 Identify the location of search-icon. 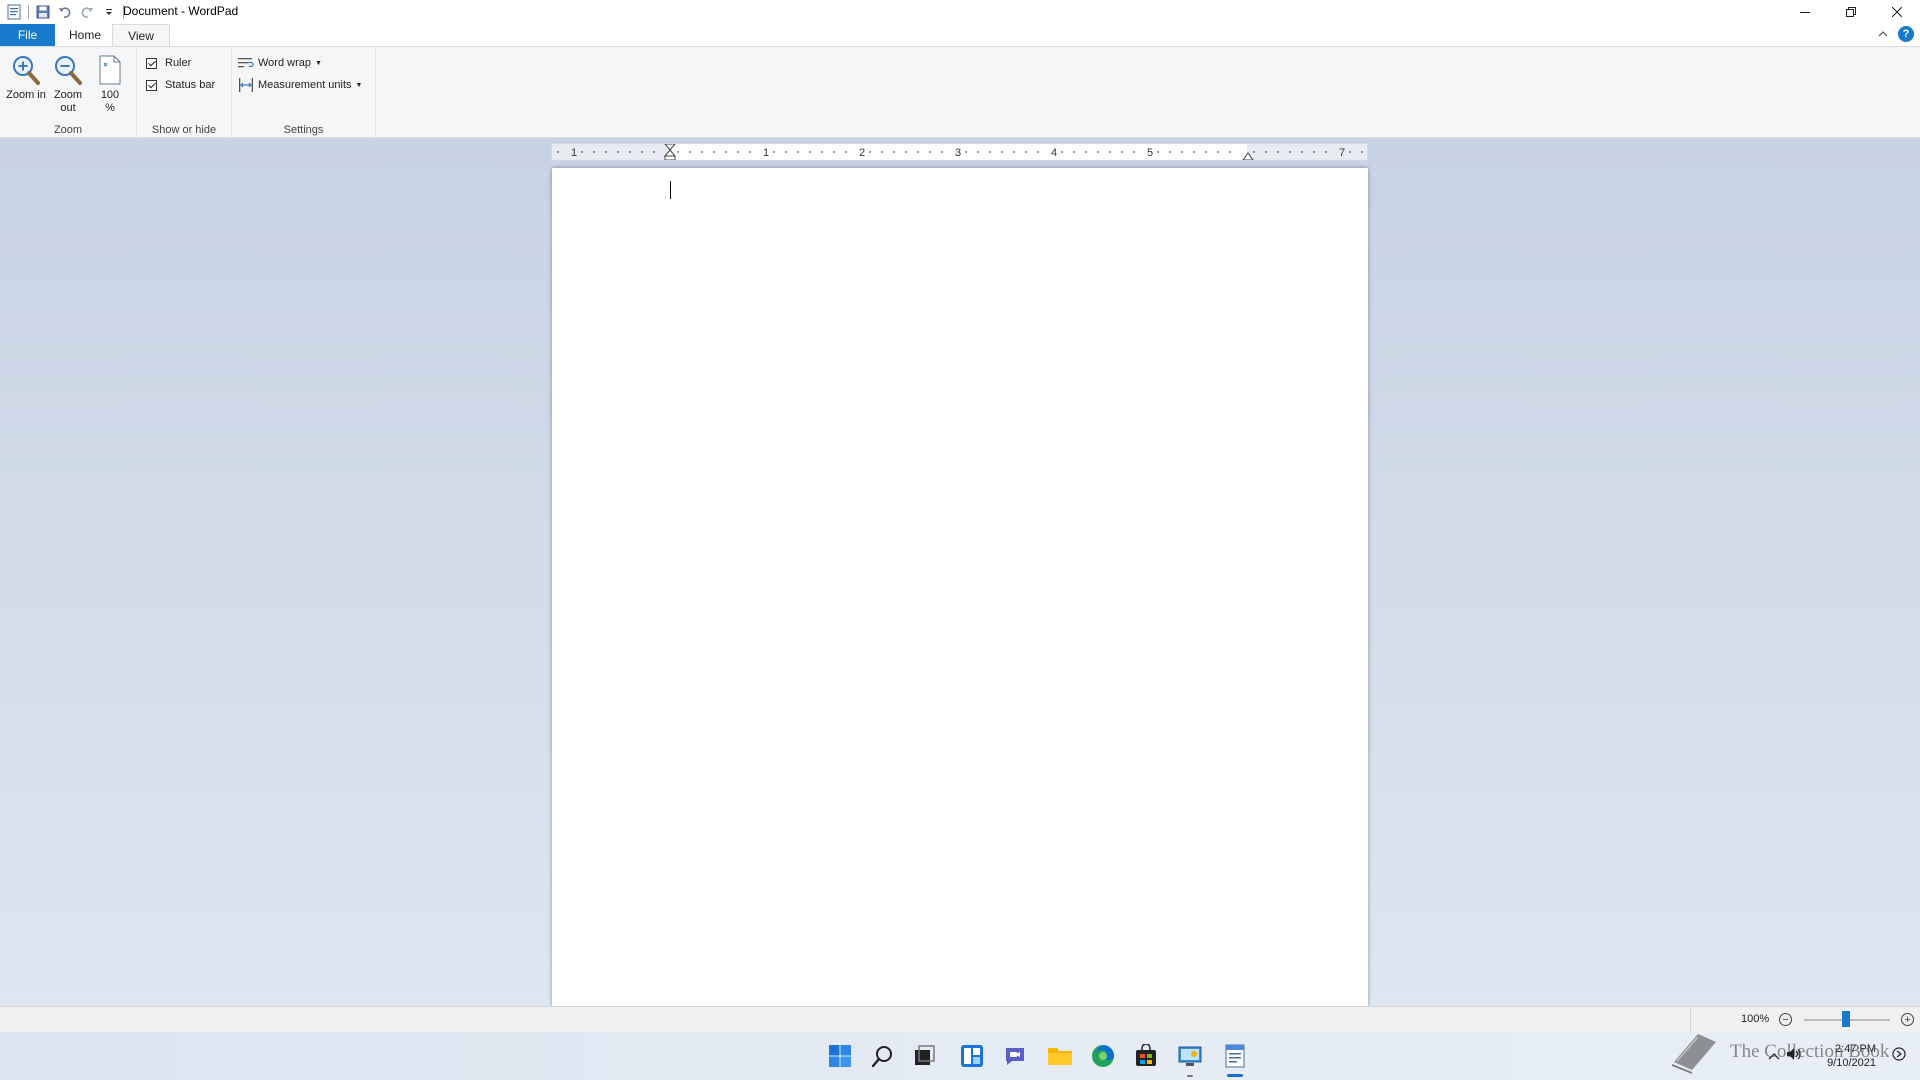
(883, 1056).